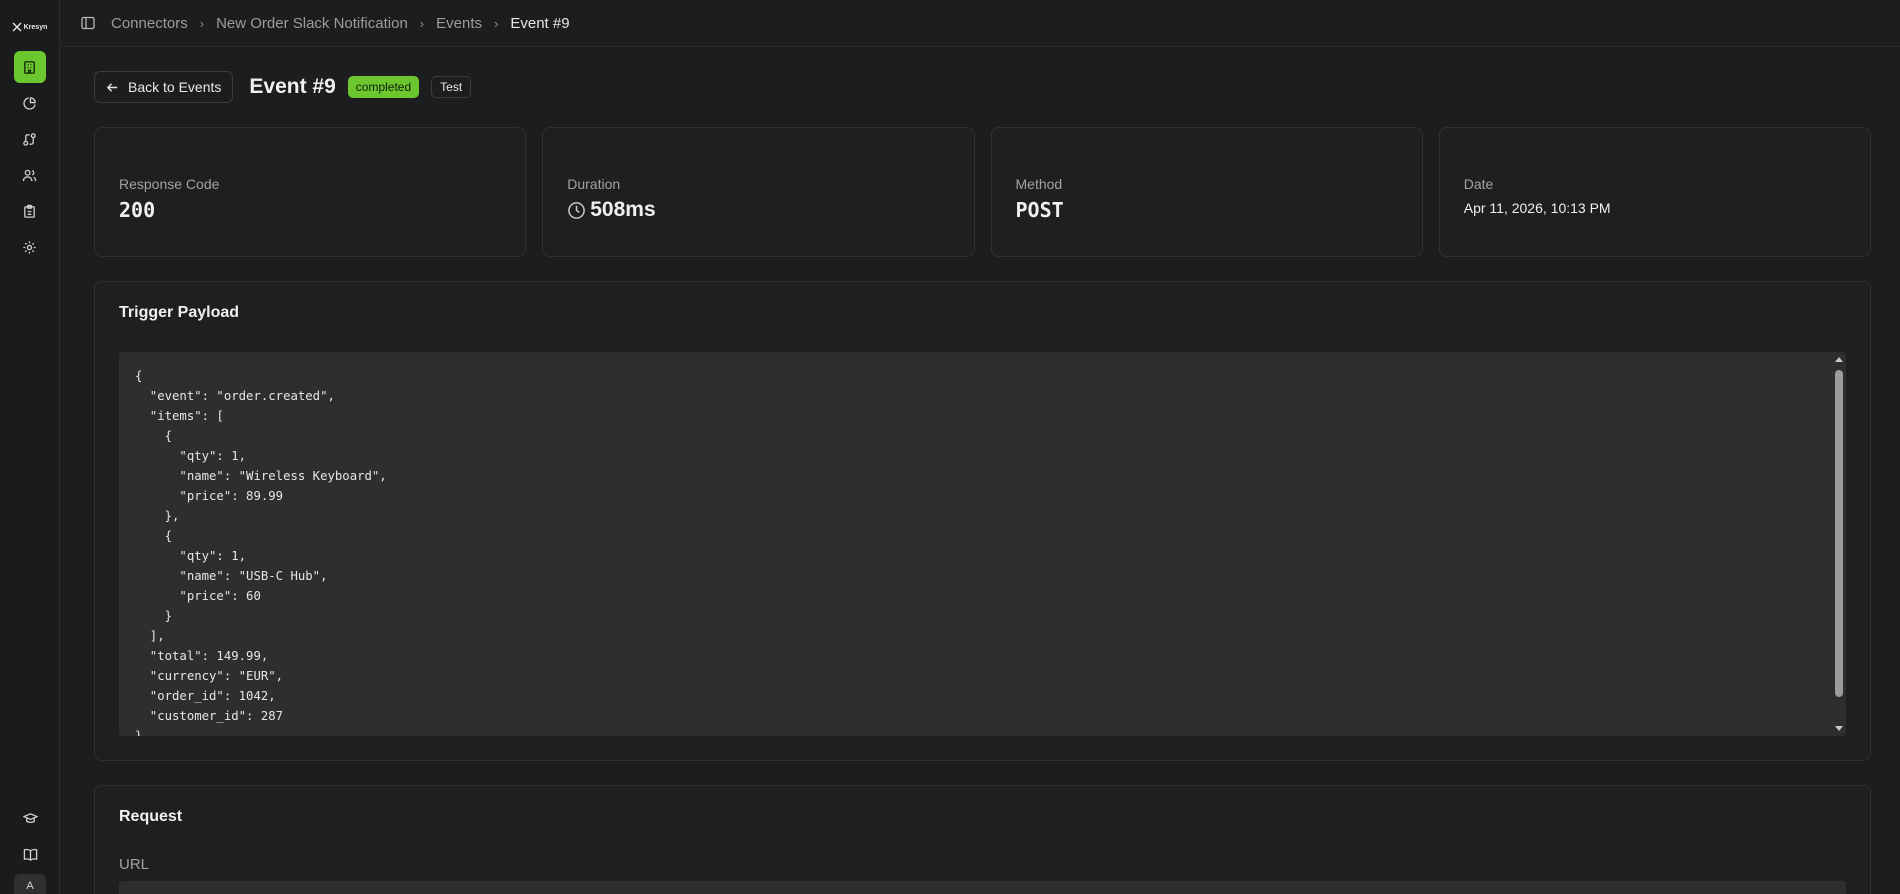 This screenshot has height=894, width=1900. I want to click on arrow-left-icon, so click(112, 87).